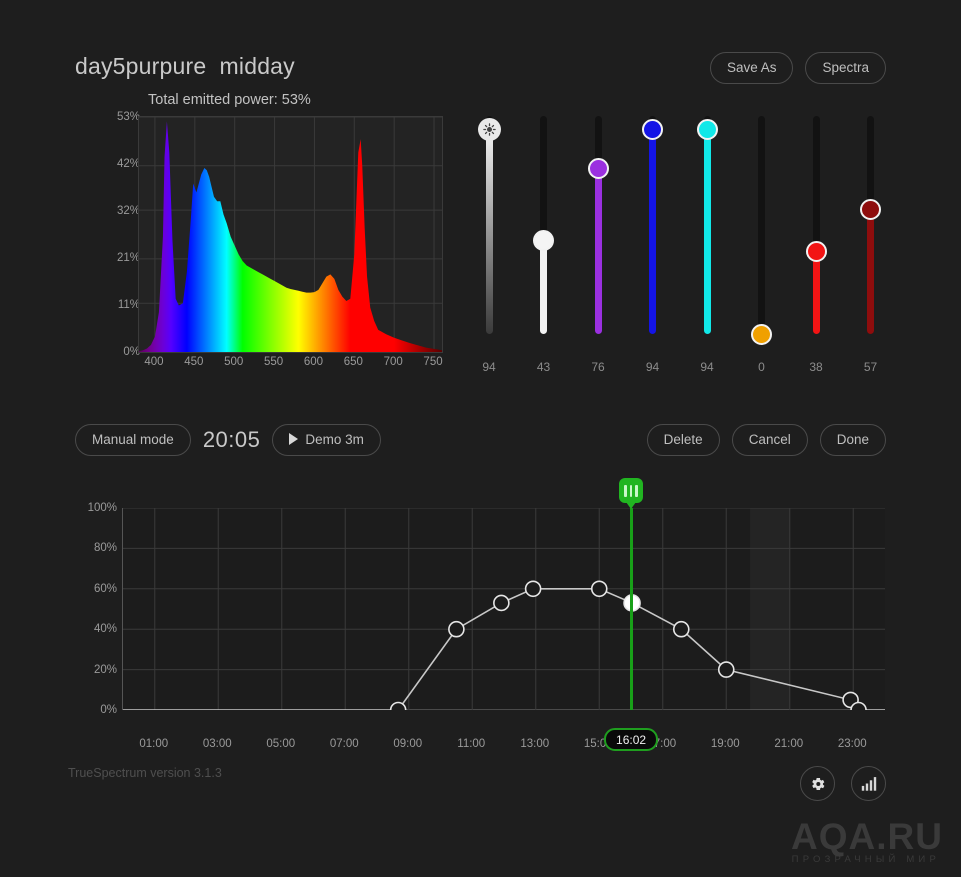 Image resolution: width=961 pixels, height=877 pixels. Describe the element at coordinates (707, 129) in the screenshot. I see `slider-knob-cyan` at that location.